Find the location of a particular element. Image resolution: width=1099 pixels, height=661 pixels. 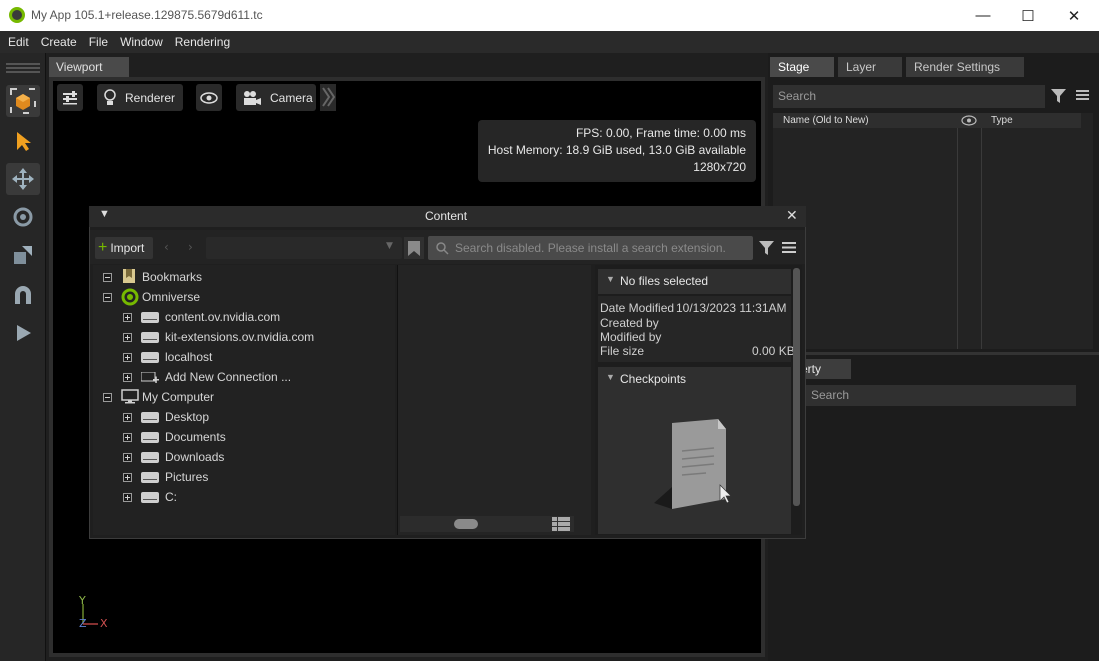

visibility-eye-icon is located at coordinates (969, 120).